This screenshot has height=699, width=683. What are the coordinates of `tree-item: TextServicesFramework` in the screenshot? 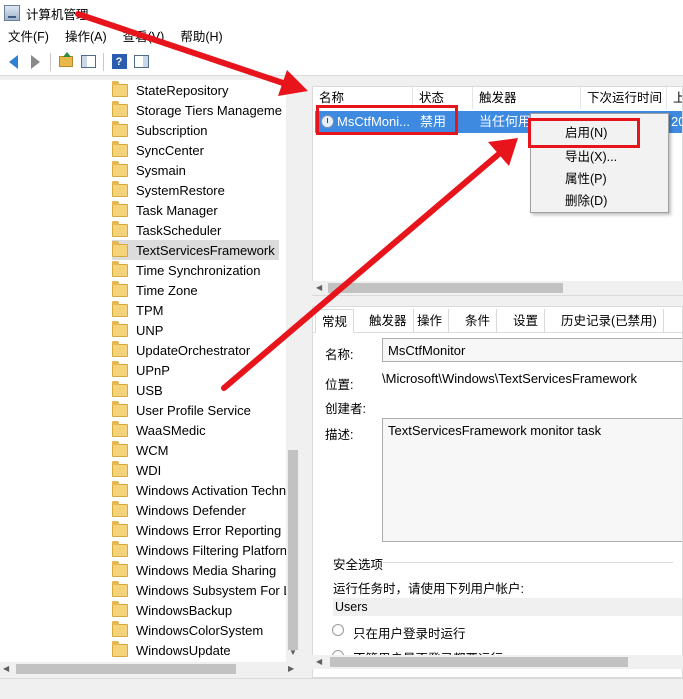 It's located at (195, 250).